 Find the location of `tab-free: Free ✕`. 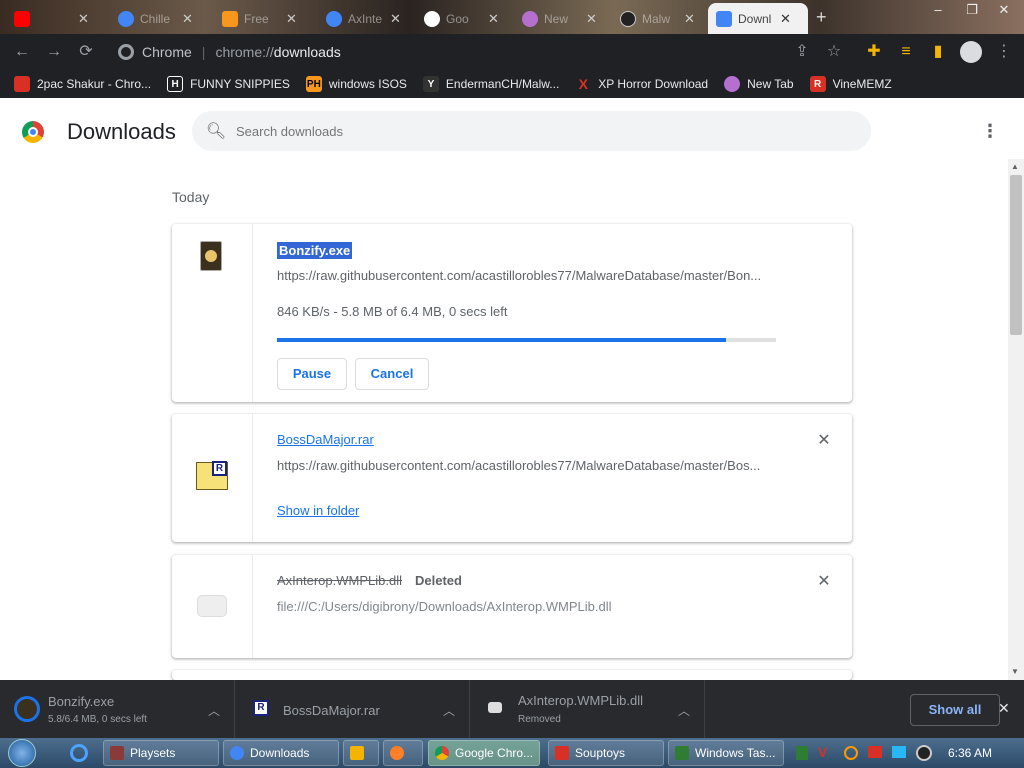

tab-free: Free ✕ is located at coordinates (263, 18).